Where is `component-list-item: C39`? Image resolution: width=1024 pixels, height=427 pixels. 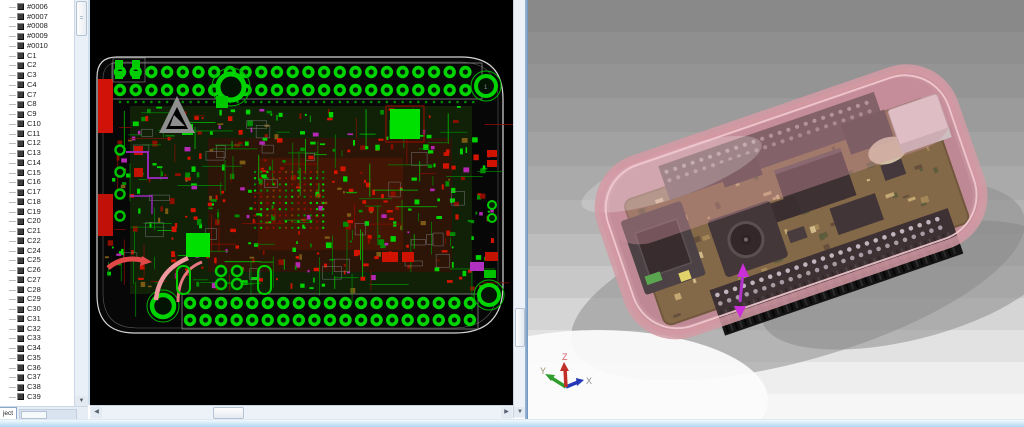
component-list-item: C39 is located at coordinates (37, 397).